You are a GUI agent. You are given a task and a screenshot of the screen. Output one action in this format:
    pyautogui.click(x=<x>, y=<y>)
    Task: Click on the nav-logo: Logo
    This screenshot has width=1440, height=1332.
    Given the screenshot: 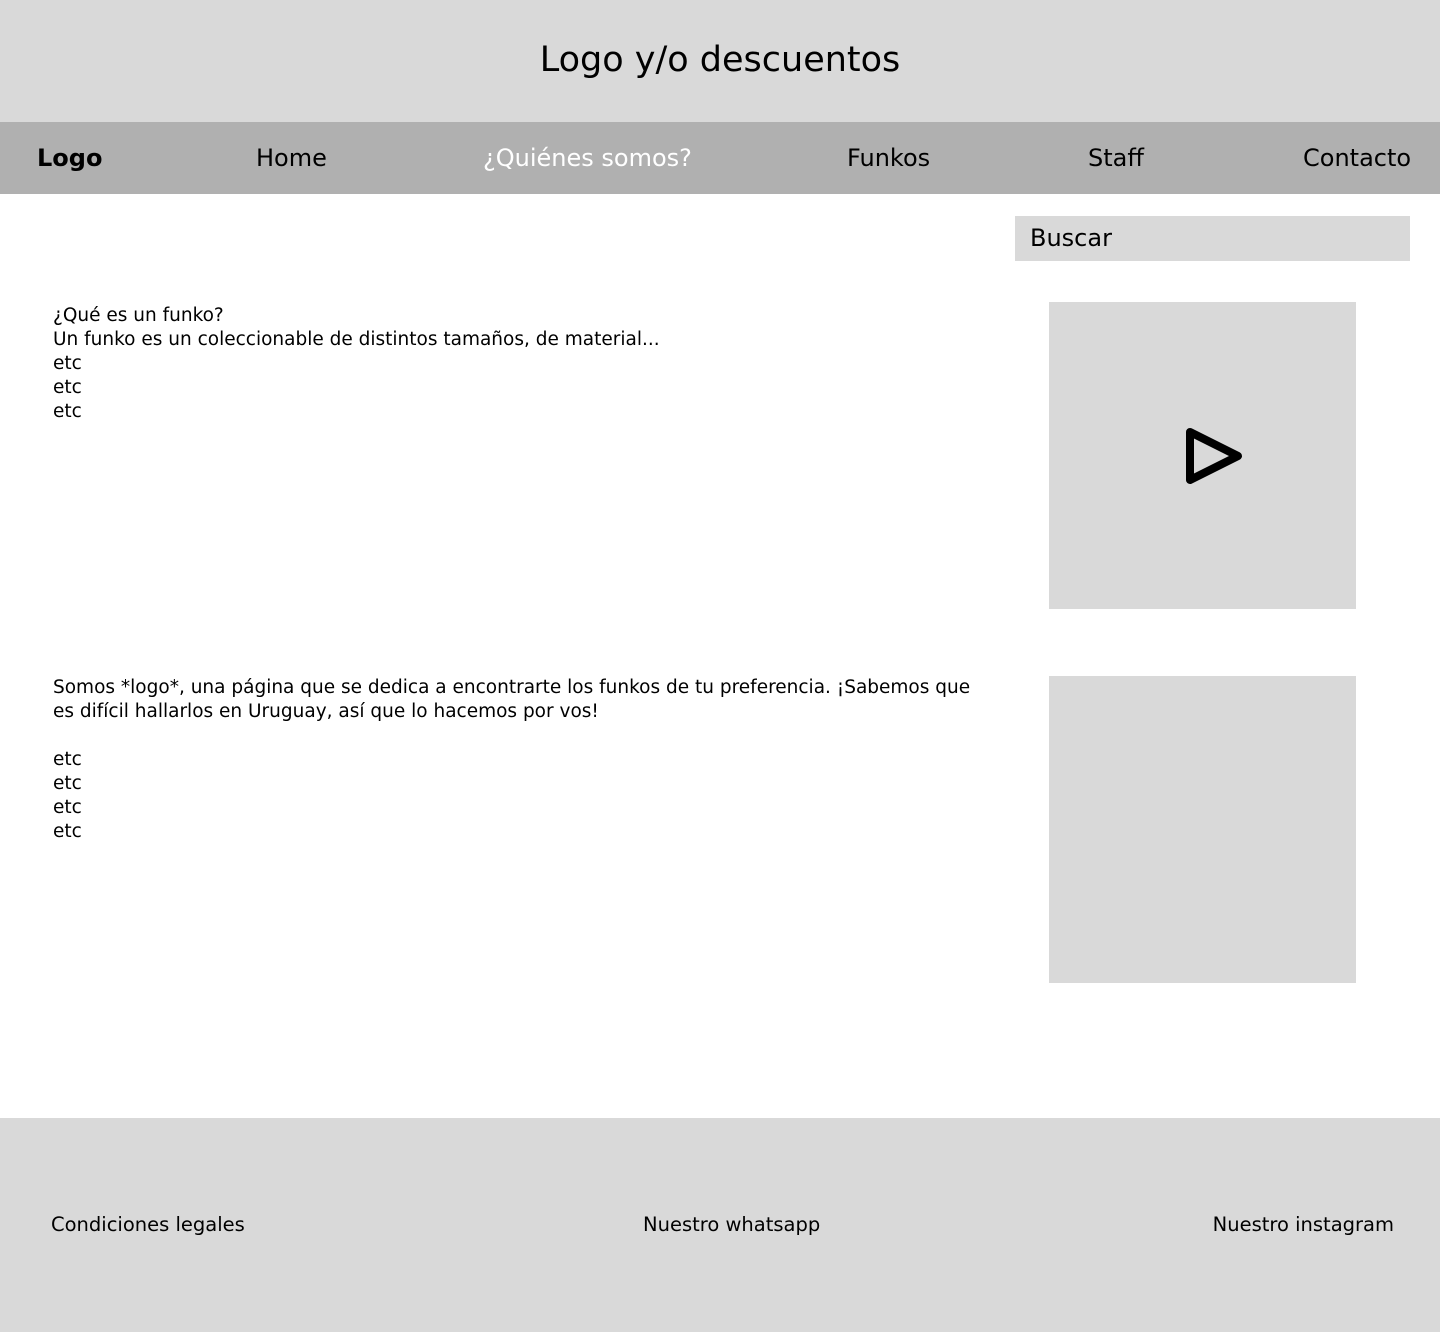 What is the action you would take?
    pyautogui.click(x=69, y=158)
    